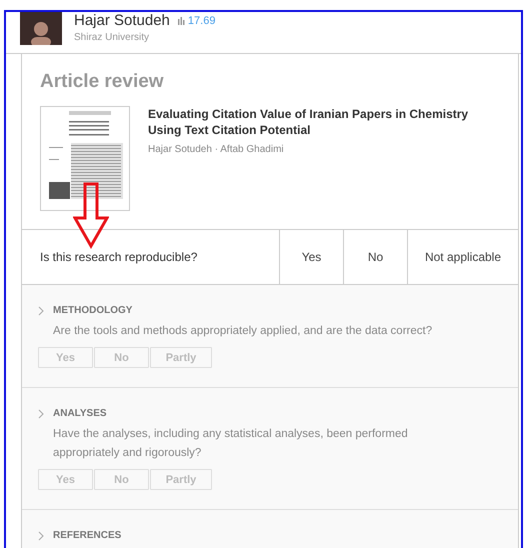  What do you see at coordinates (216, 149) in the screenshot?
I see `article-authors: Hajar Sotudeh · Aftab Ghadimi` at bounding box center [216, 149].